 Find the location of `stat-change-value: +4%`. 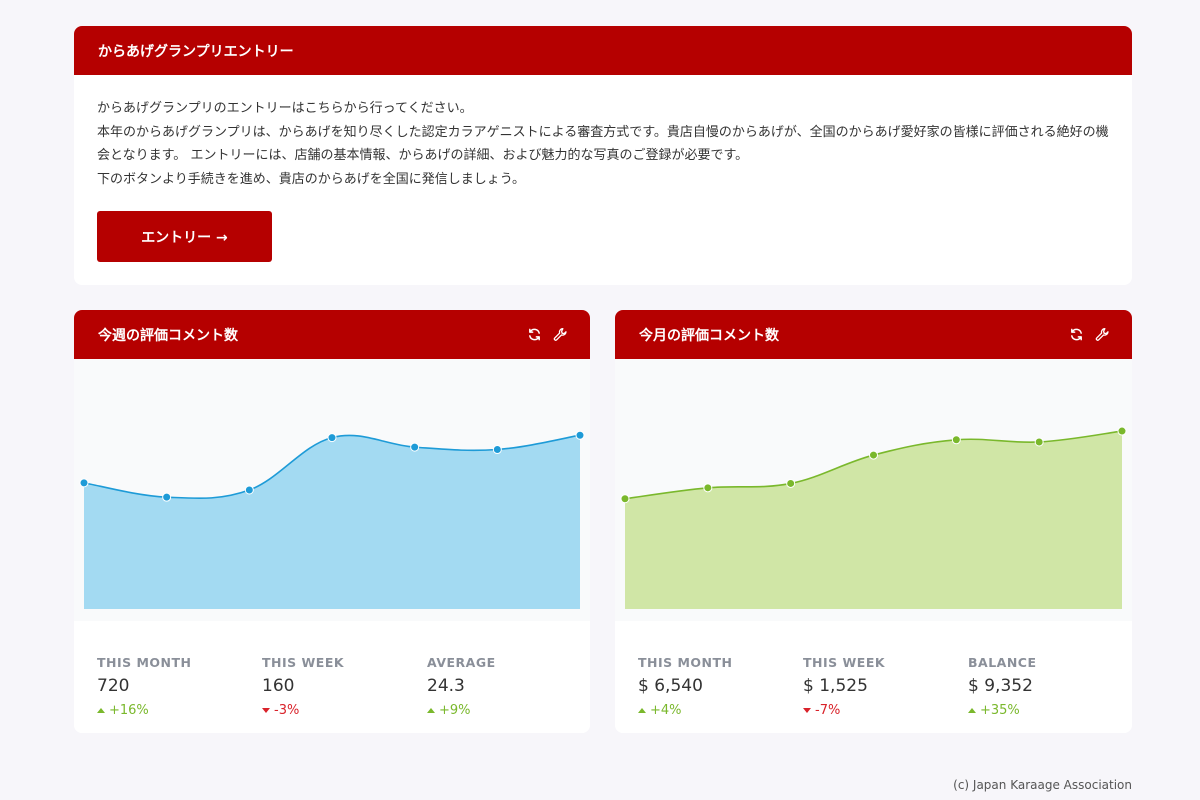

stat-change-value: +4% is located at coordinates (666, 710).